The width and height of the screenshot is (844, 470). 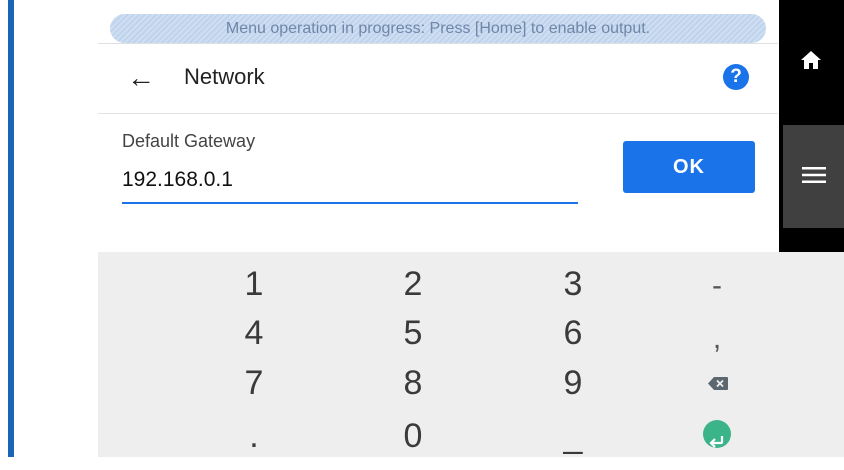 What do you see at coordinates (11, 228) in the screenshot?
I see `left-edge-bar` at bounding box center [11, 228].